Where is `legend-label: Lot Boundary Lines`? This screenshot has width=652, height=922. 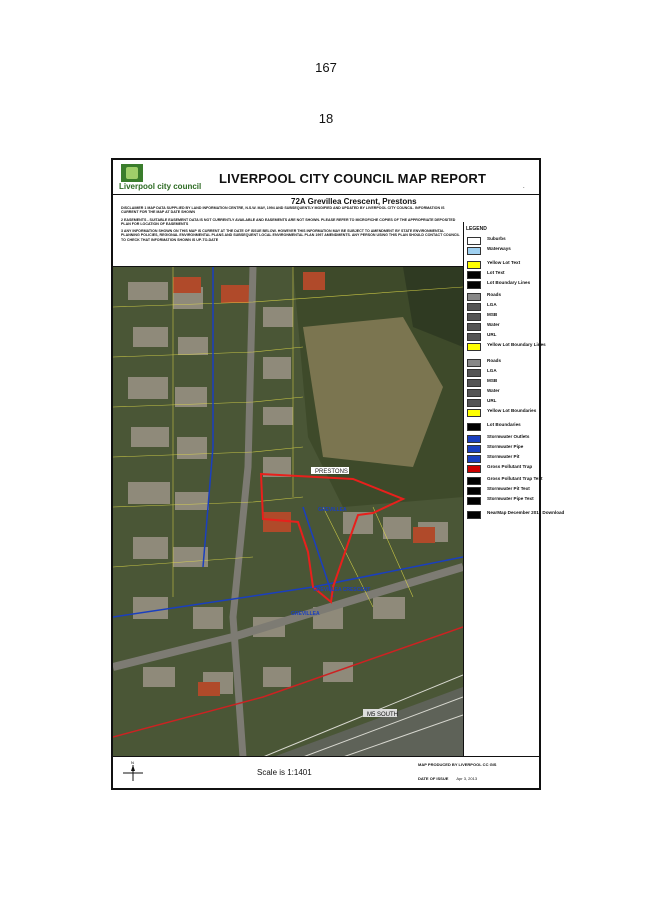 legend-label: Lot Boundary Lines is located at coordinates (509, 282).